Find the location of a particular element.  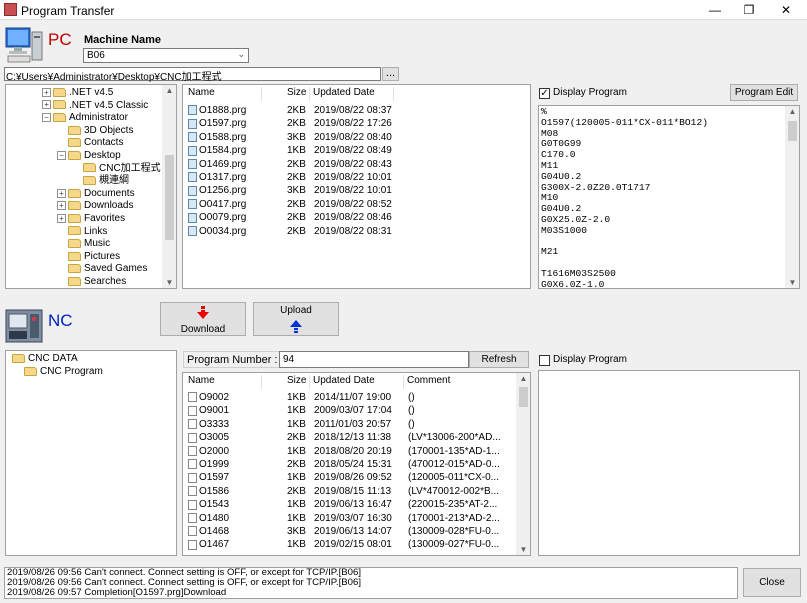

nc-file-name: O1586 is located at coordinates (214, 491).